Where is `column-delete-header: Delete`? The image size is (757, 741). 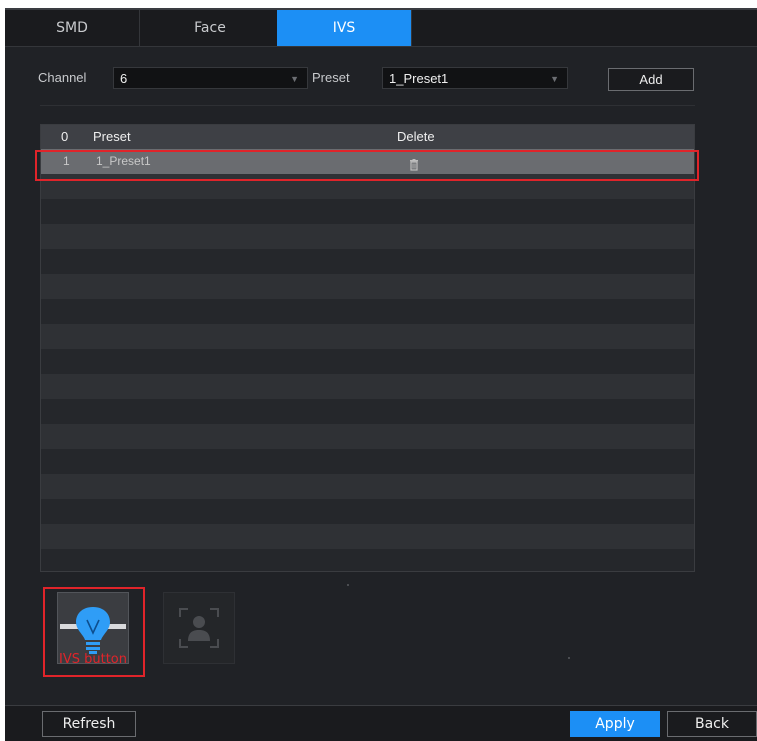 column-delete-header: Delete is located at coordinates (416, 136).